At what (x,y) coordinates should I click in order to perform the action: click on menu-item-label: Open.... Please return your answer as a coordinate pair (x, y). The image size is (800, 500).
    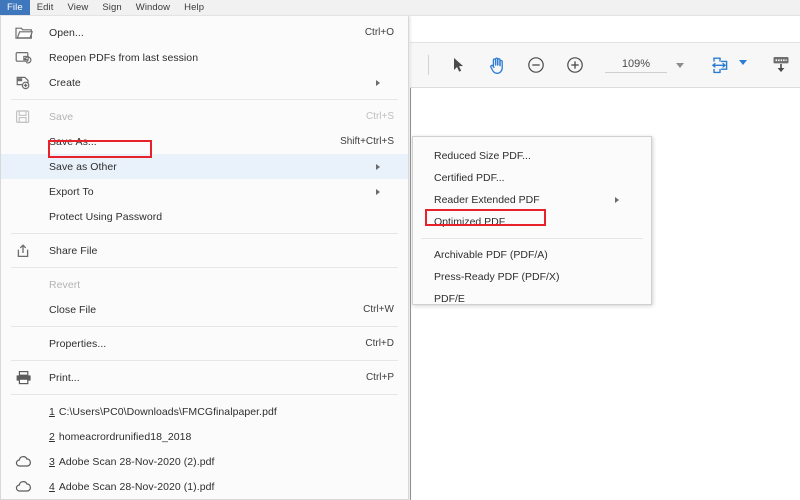
    Looking at the image, I should click on (66, 32).